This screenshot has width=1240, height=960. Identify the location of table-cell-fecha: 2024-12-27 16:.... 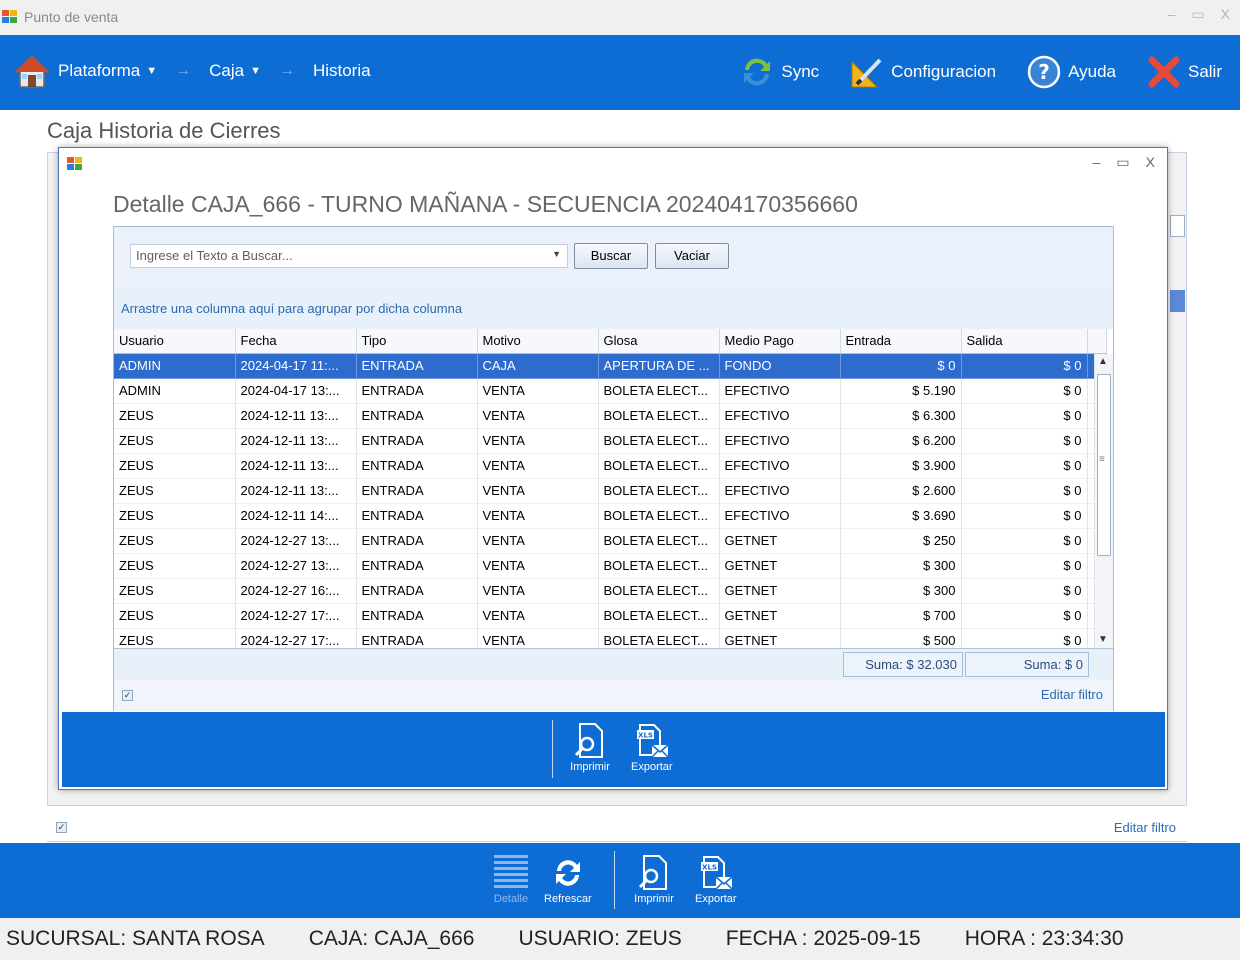
(296, 591).